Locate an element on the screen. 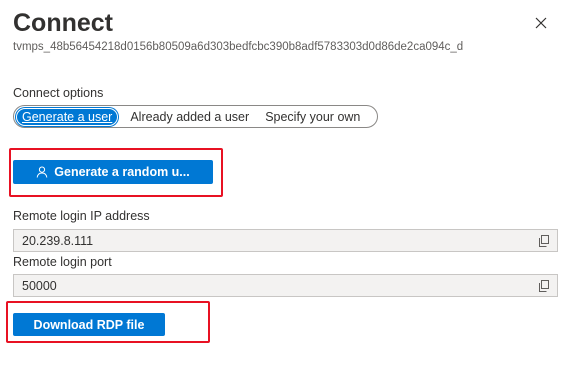 Image resolution: width=574 pixels, height=385 pixels. connect-options-label: Connect options is located at coordinates (58, 93).